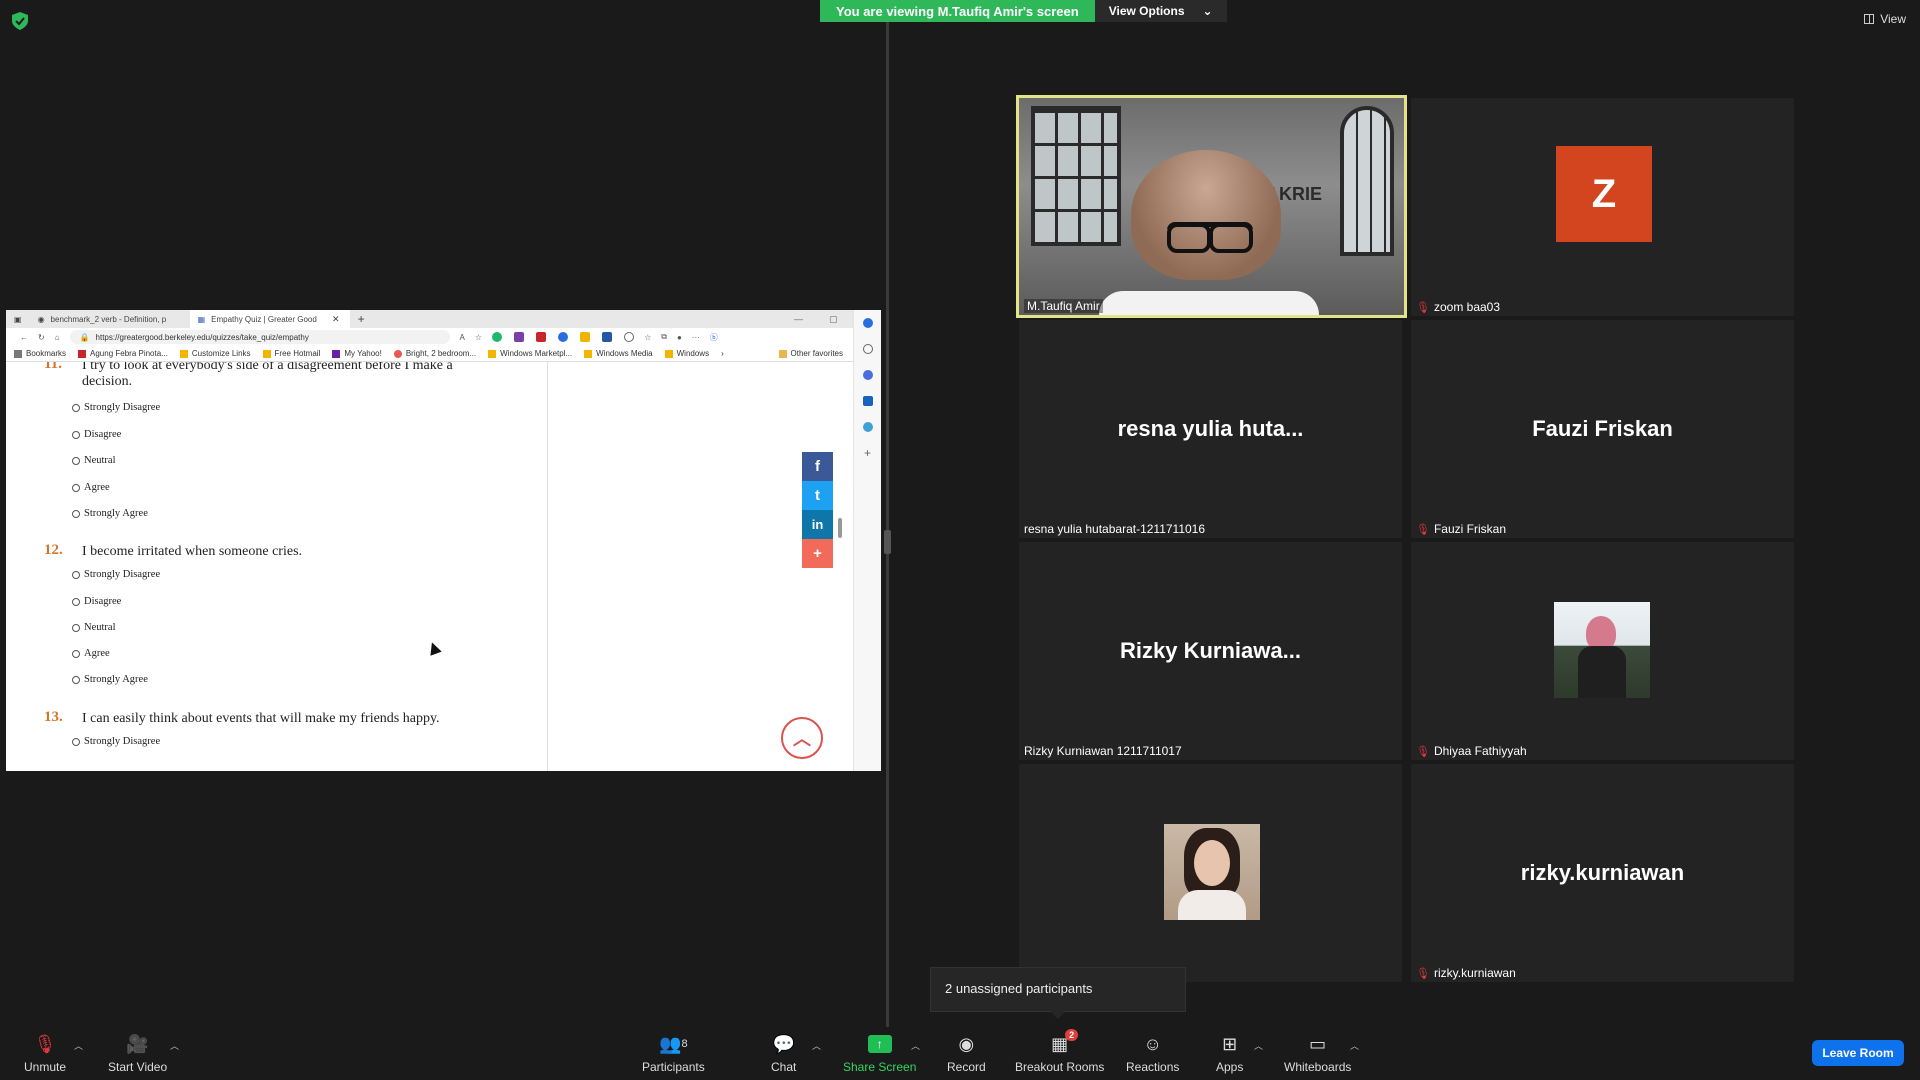 This screenshot has height=1080, width=1920. What do you see at coordinates (1059, 1051) in the screenshot?
I see `breakout-rooms-button: ▦ 2 Breakout Rooms` at bounding box center [1059, 1051].